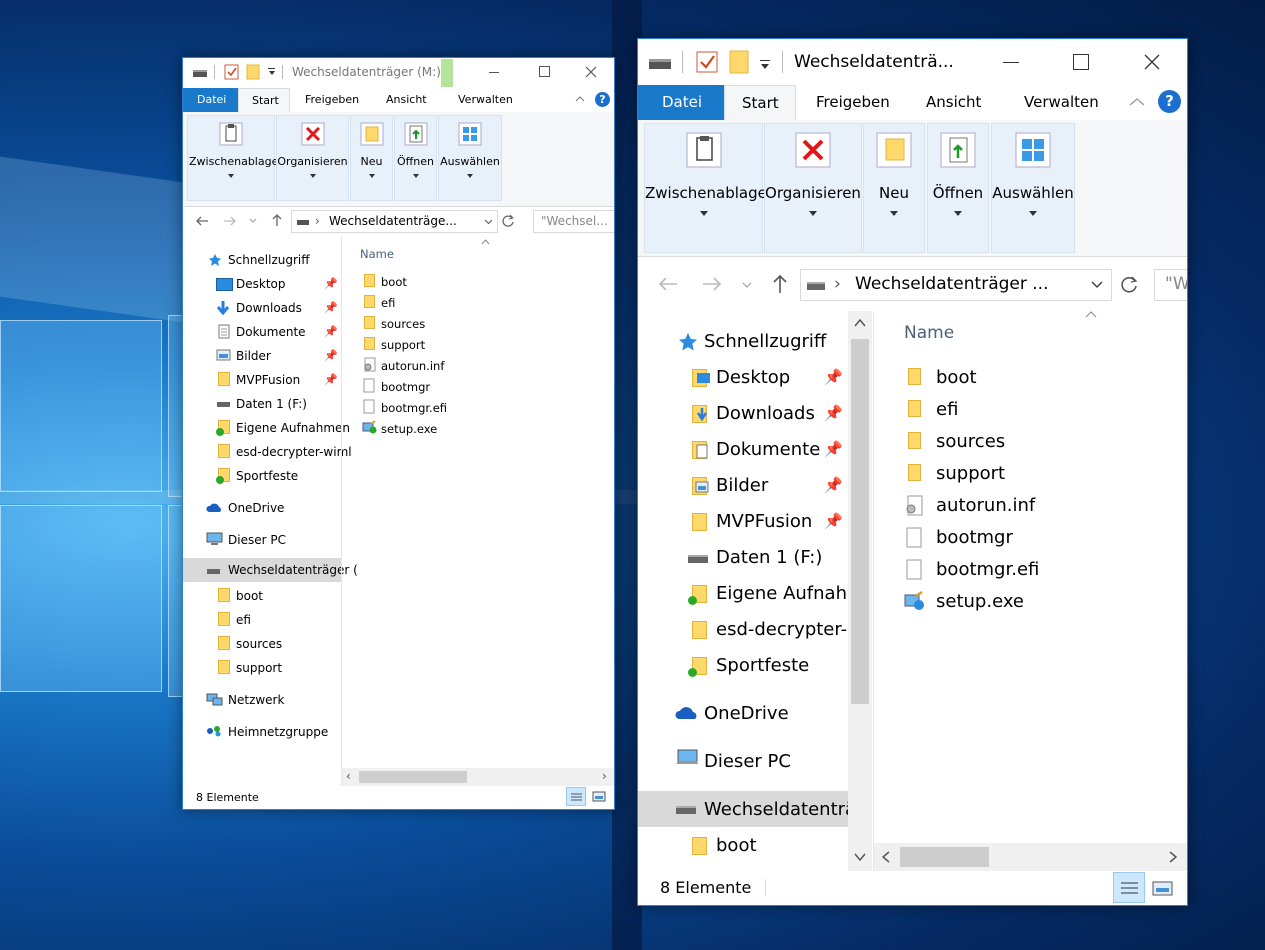 This screenshot has width=1265, height=950. I want to click on scroll-left-icon, so click(886, 857).